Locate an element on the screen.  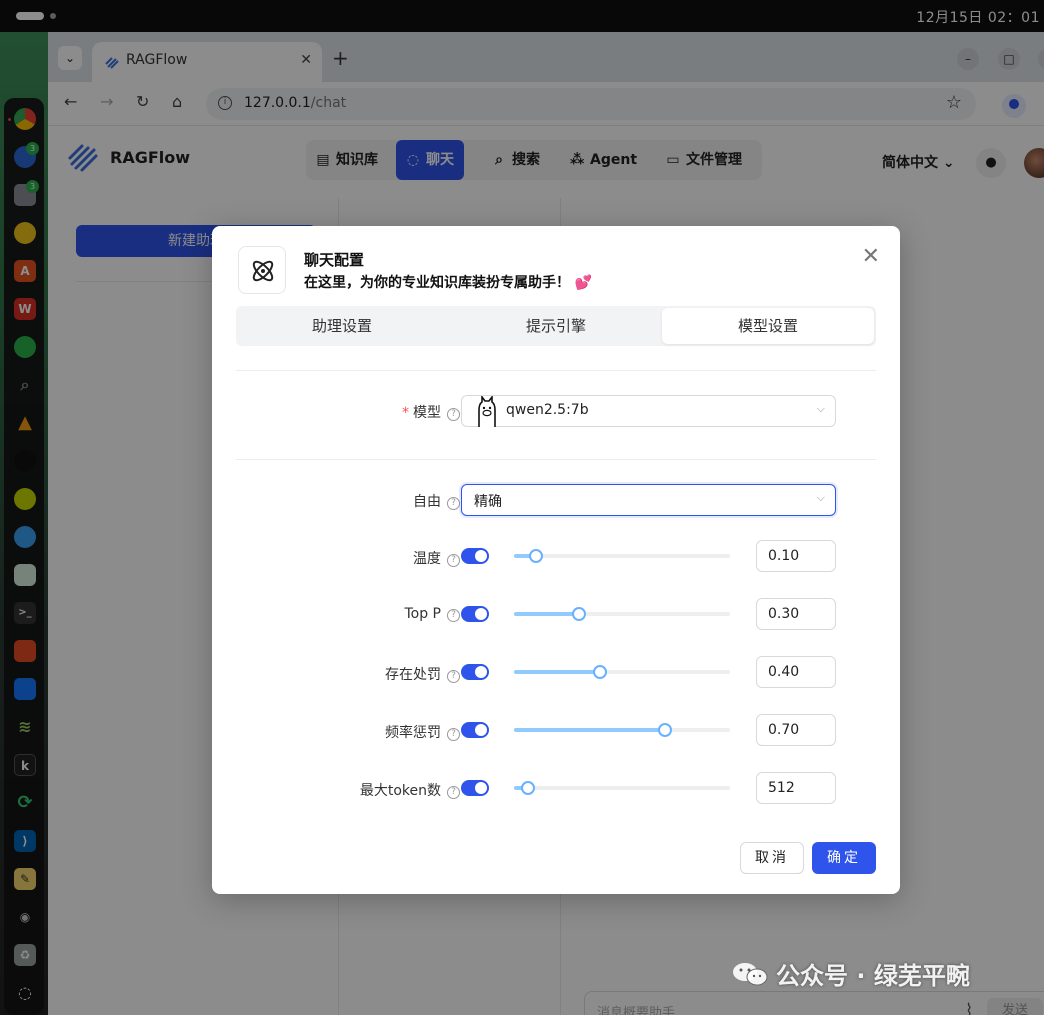
param-number-input: 512 is located at coordinates (796, 788).